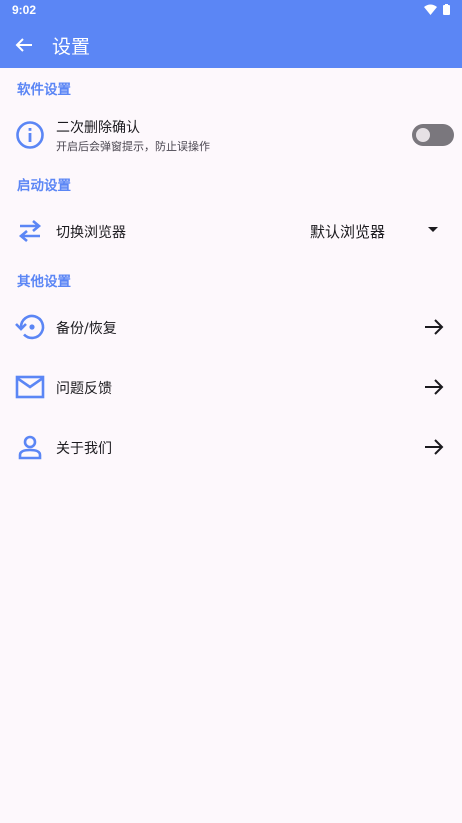  I want to click on chevron-down-icon, so click(433, 229).